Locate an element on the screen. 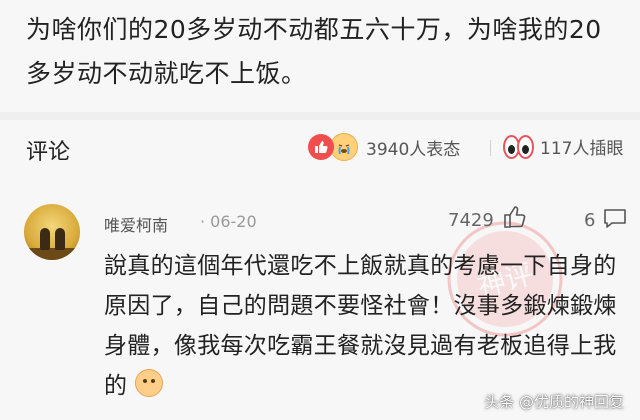 The image size is (640, 420). post-text-line-1: 为啥你们的20多岁动不动都五六十万，为啥我的20 is located at coordinates (314, 29).